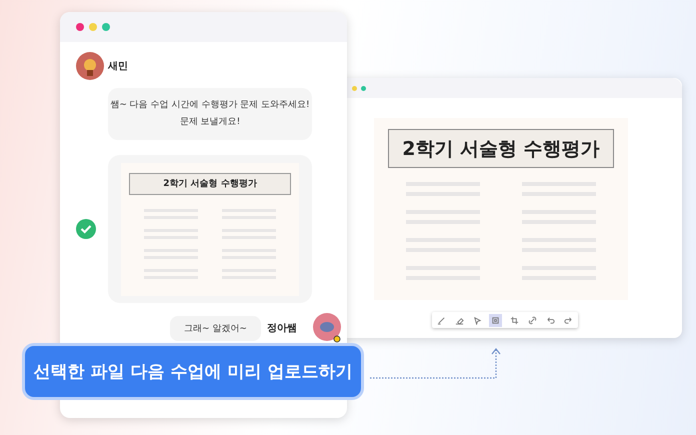 Image resolution: width=696 pixels, height=435 pixels. What do you see at coordinates (210, 114) in the screenshot?
I see `message-bubble: 쌤~ 다음 수업 시간에 수행평가 문제 도와주세요! 문제 보낼게요!` at bounding box center [210, 114].